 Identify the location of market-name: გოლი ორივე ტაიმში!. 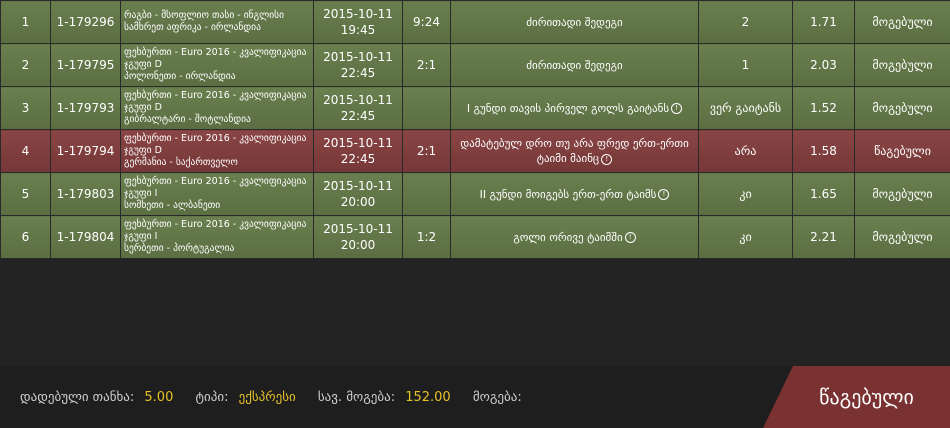
(574, 237).